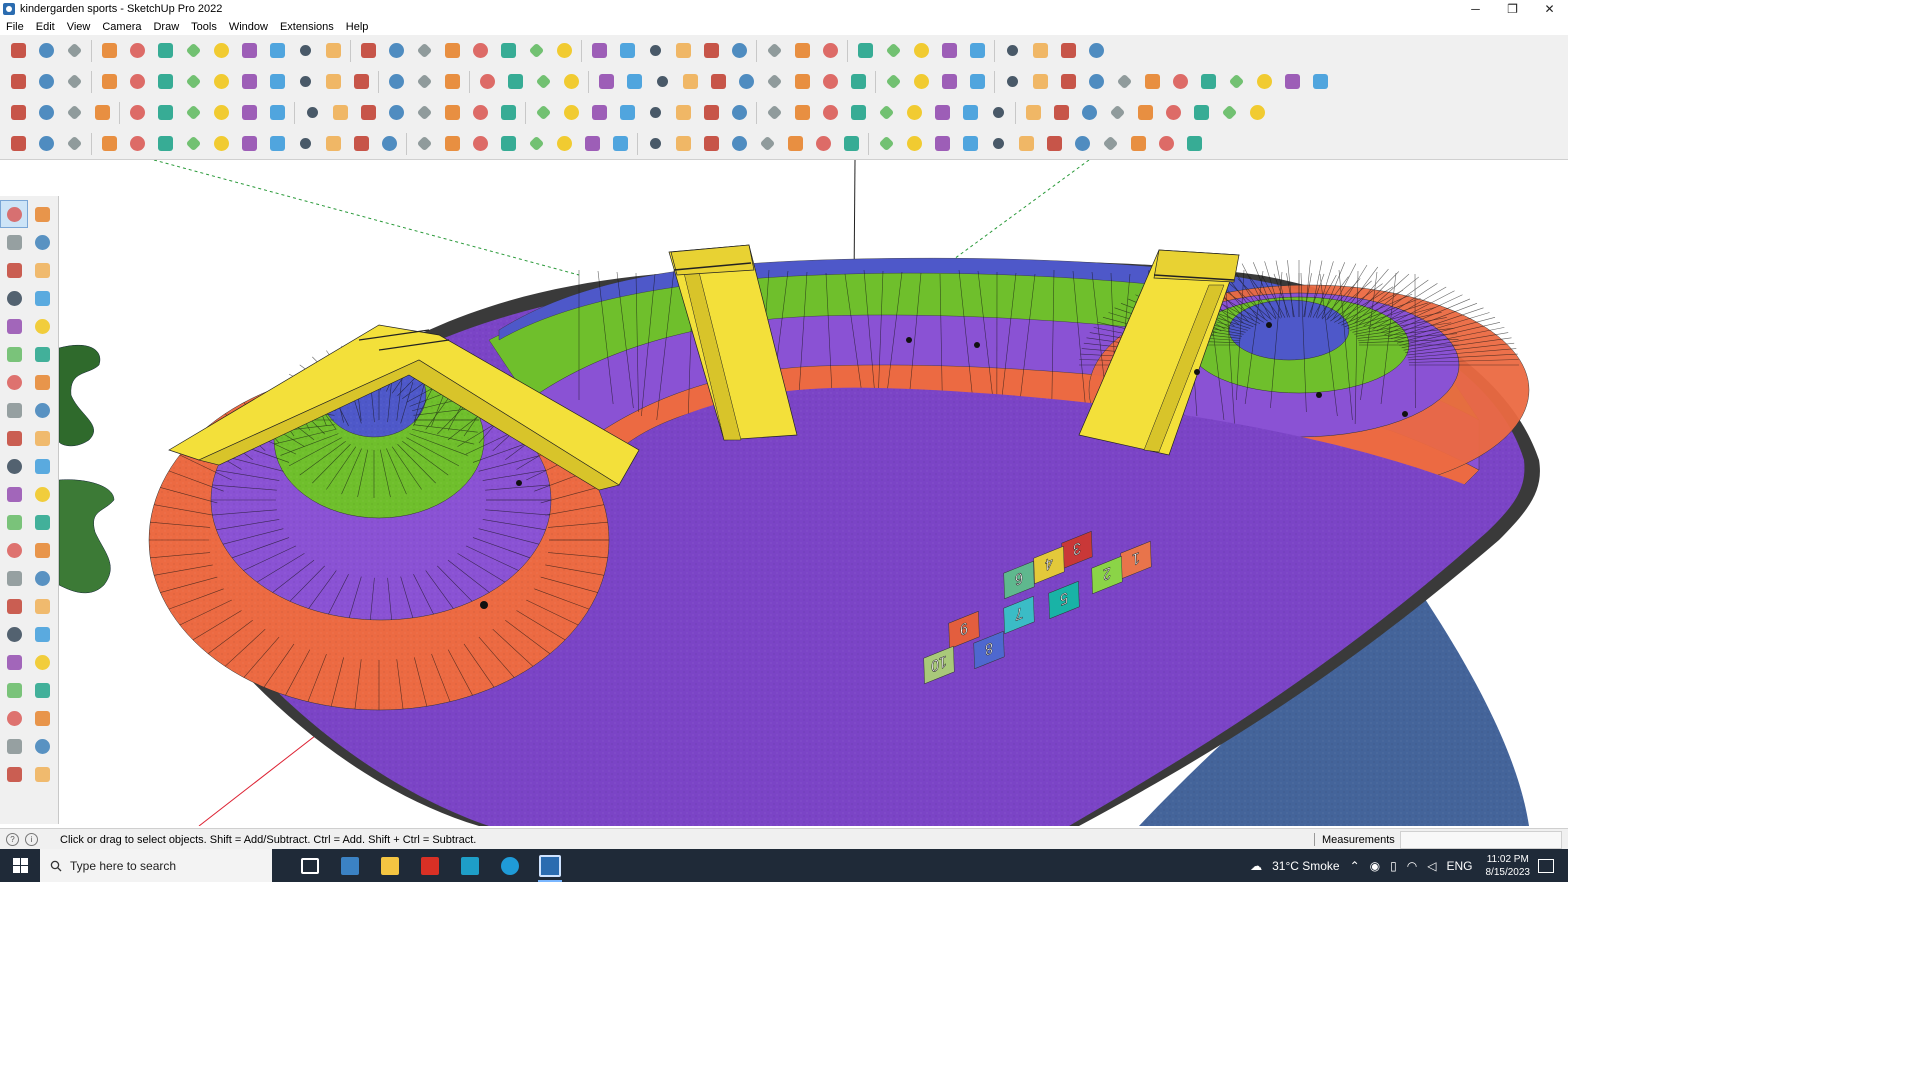 The width and height of the screenshot is (1920, 1080). I want to click on volume-icon: ◁, so click(1431, 866).